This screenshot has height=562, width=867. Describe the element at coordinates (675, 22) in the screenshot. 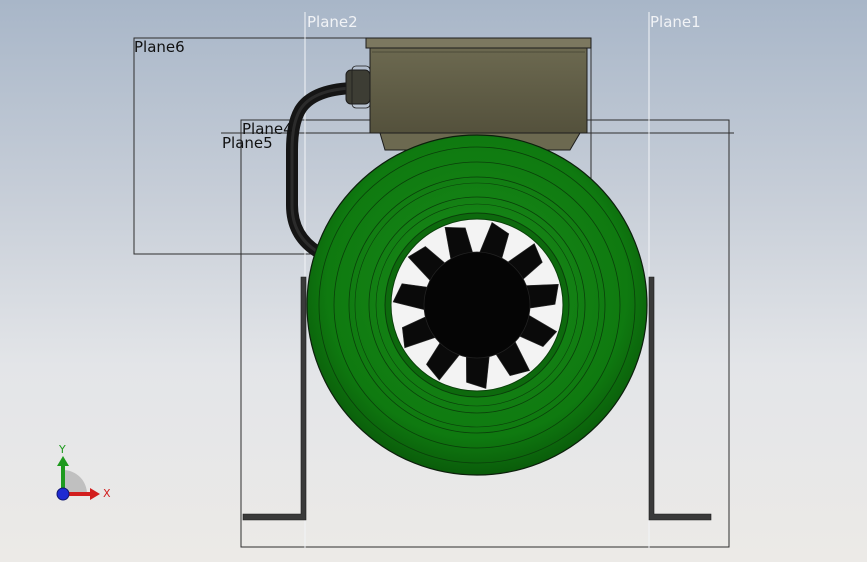

I see `plane1-label: Plane1` at that location.